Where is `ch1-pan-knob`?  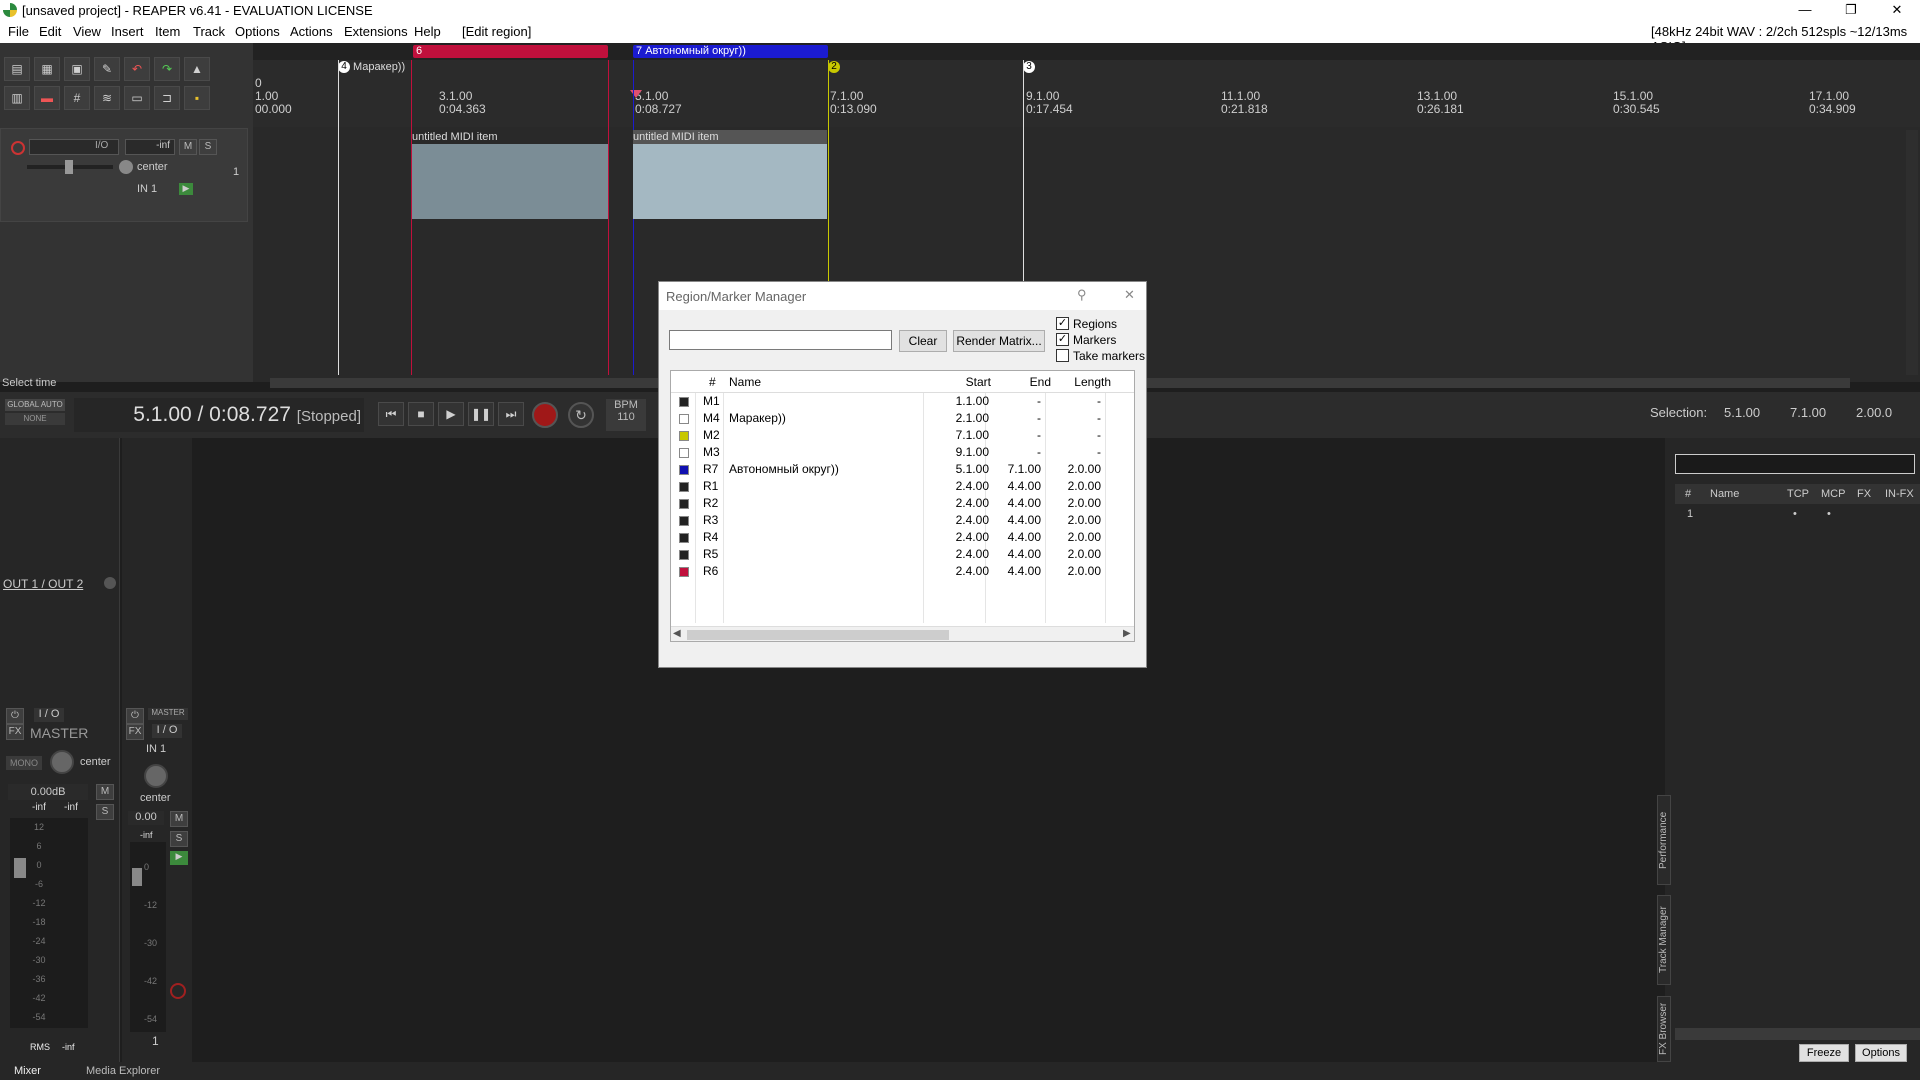
ch1-pan-knob is located at coordinates (156, 776).